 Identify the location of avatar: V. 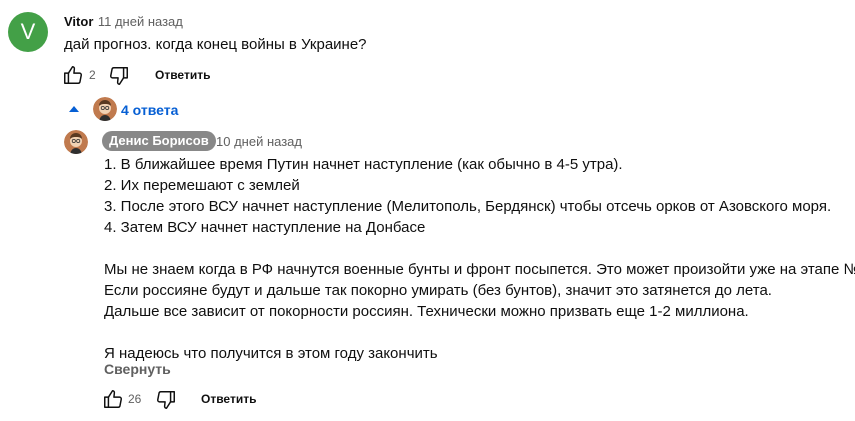
(28, 32).